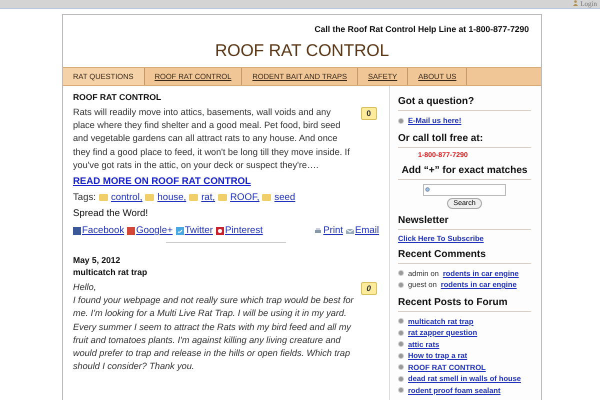 This screenshot has height=400, width=600. I want to click on share-link: Twitter, so click(194, 230).